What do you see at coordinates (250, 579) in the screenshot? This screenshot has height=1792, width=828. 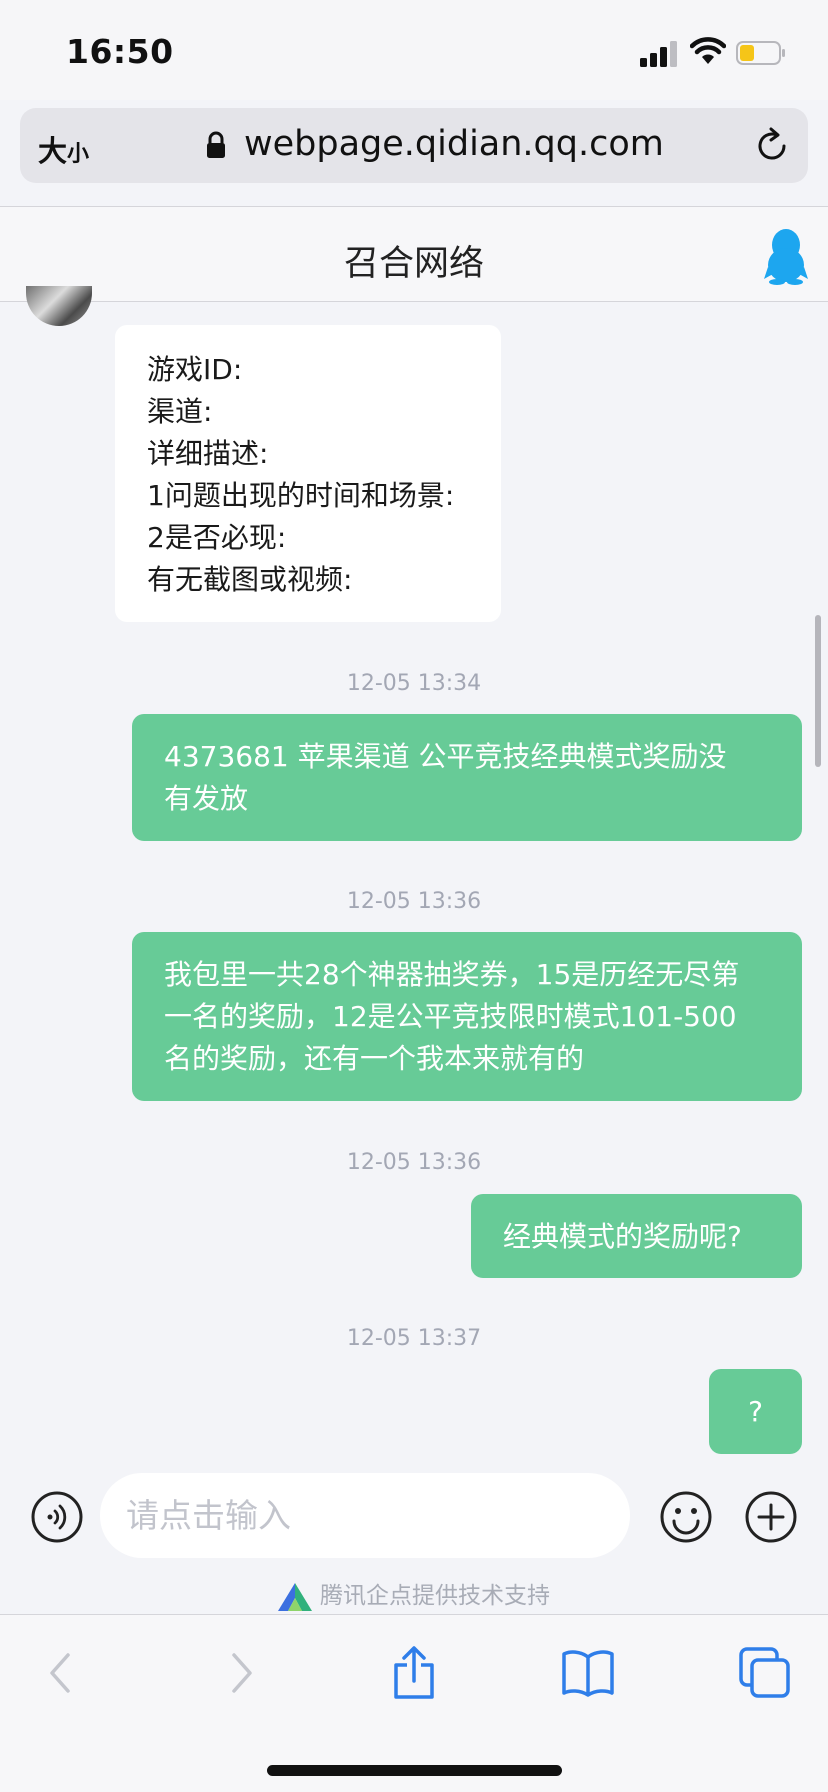 I see `form-line: 有无截图或视频:` at bounding box center [250, 579].